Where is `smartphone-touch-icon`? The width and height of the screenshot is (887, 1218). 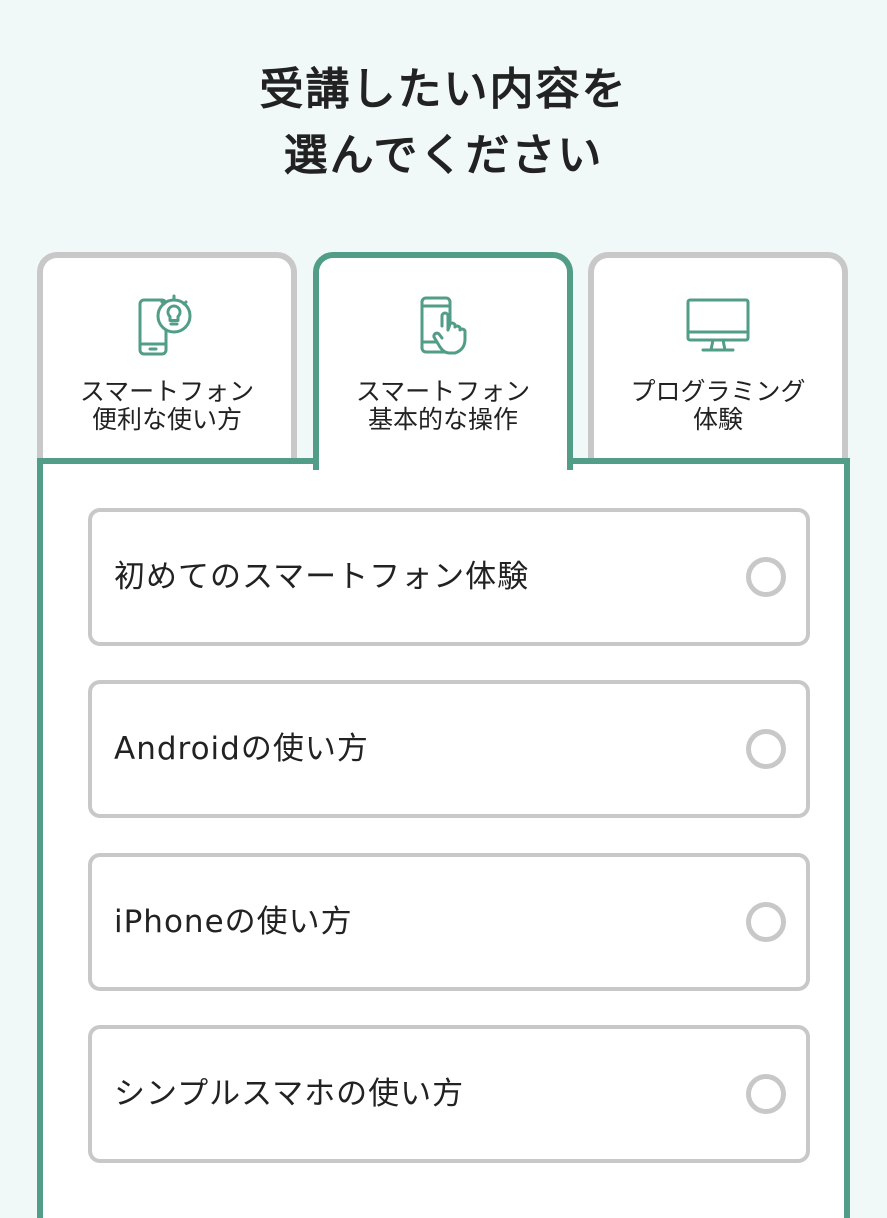 smartphone-touch-icon is located at coordinates (443, 325).